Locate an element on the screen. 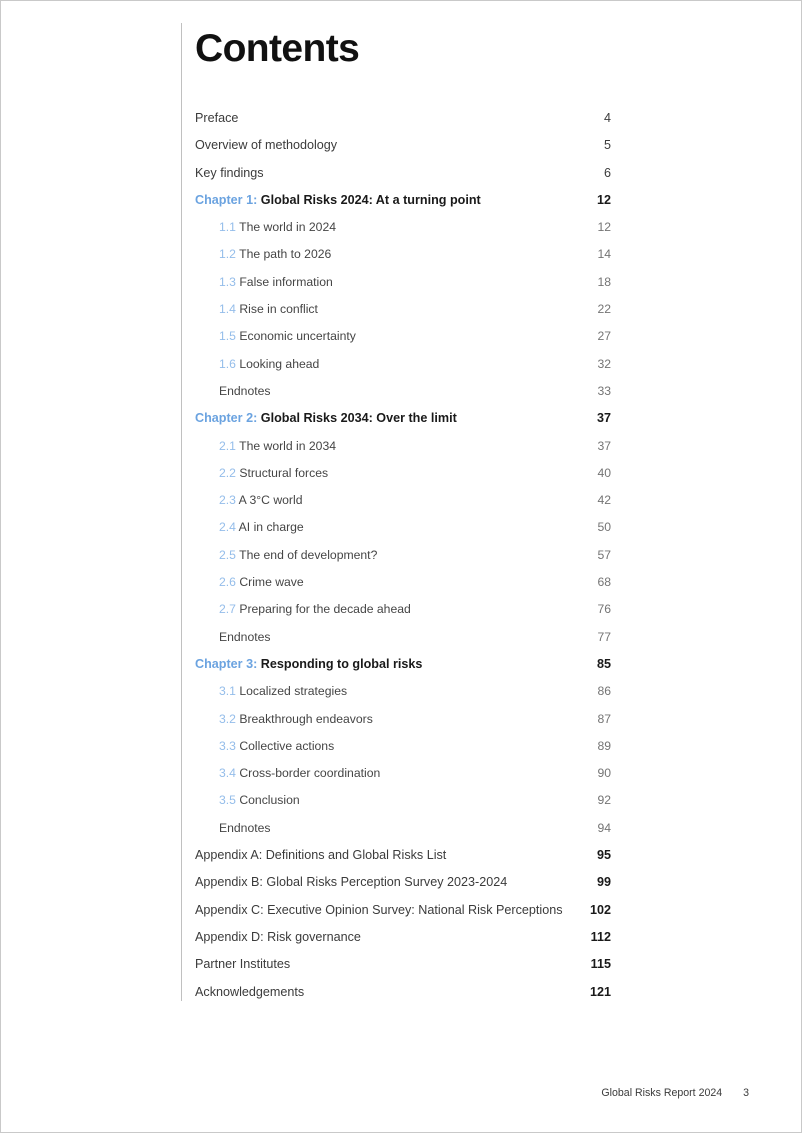  toc-subsection-number: 3.5 is located at coordinates (227, 800).